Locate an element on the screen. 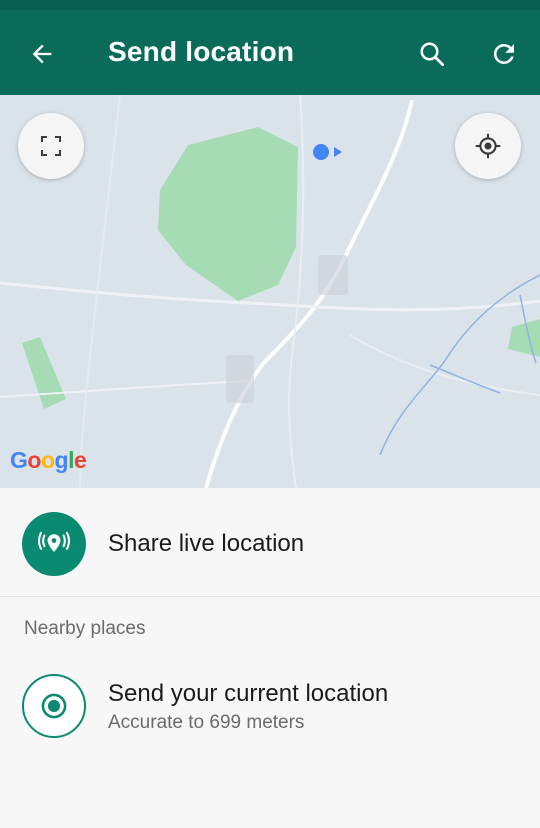  refresh-icon is located at coordinates (503, 53).